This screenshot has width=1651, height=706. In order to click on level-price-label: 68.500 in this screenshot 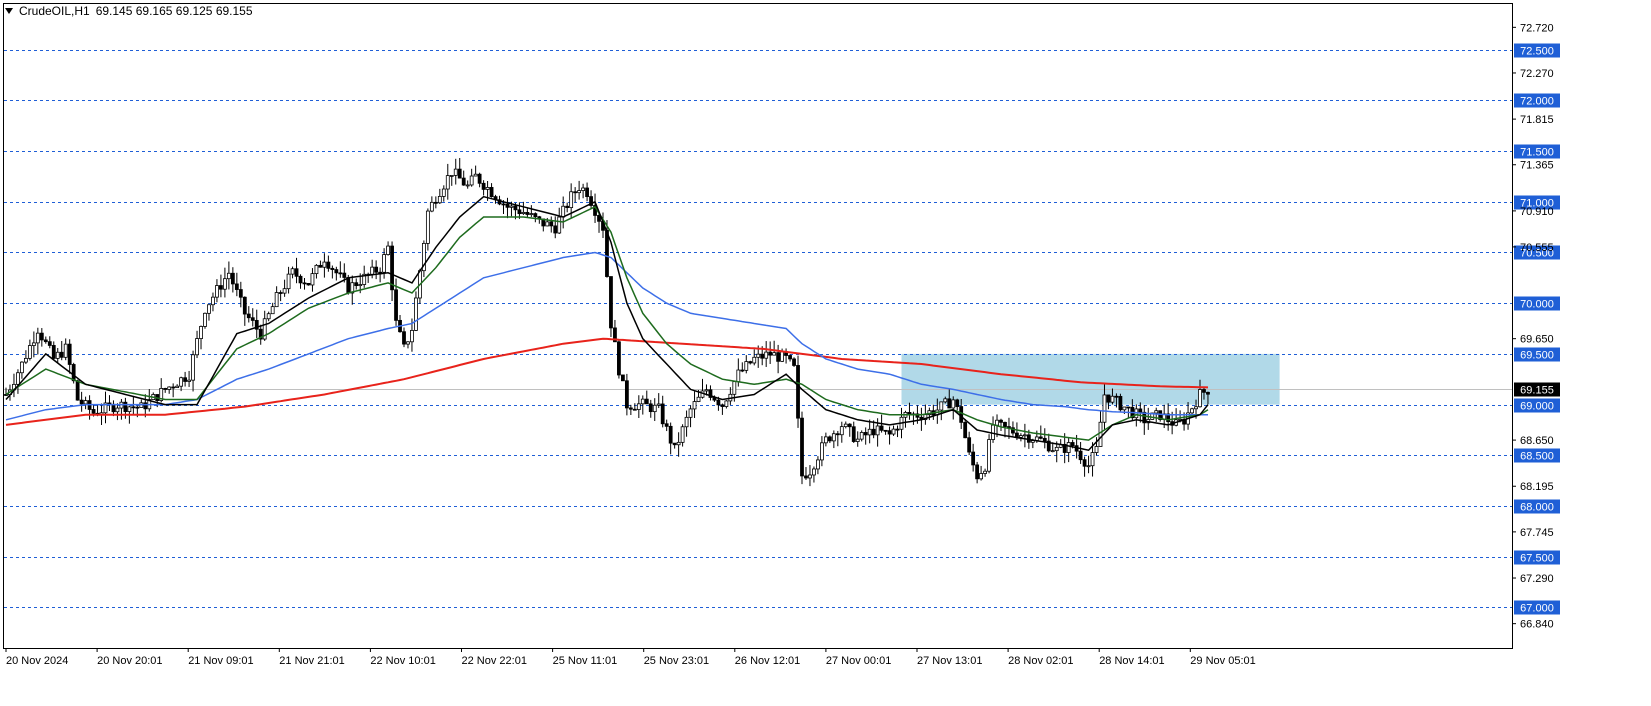, I will do `click(1537, 457)`.